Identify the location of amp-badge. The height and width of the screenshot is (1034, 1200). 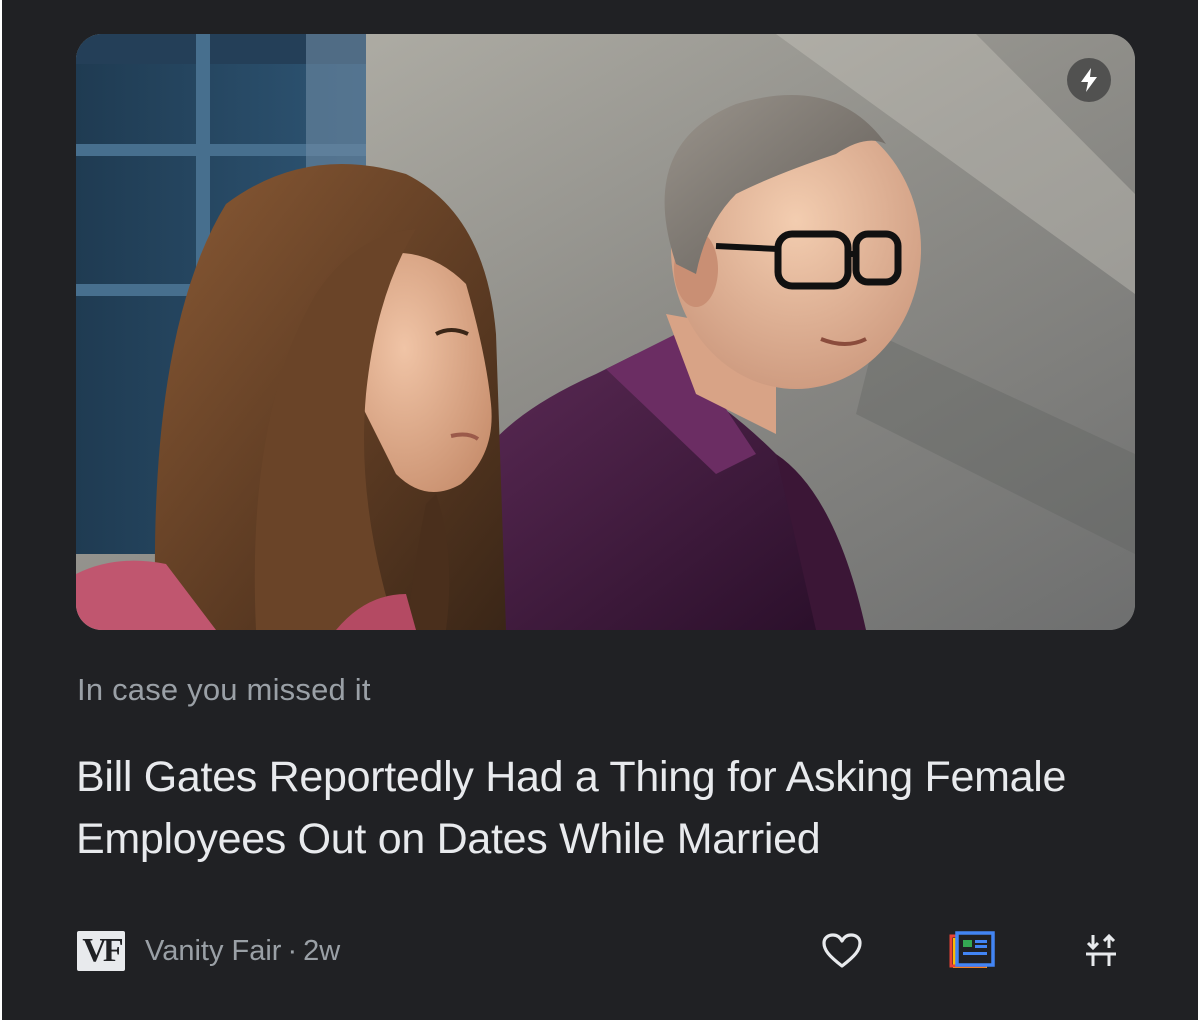
(1089, 80).